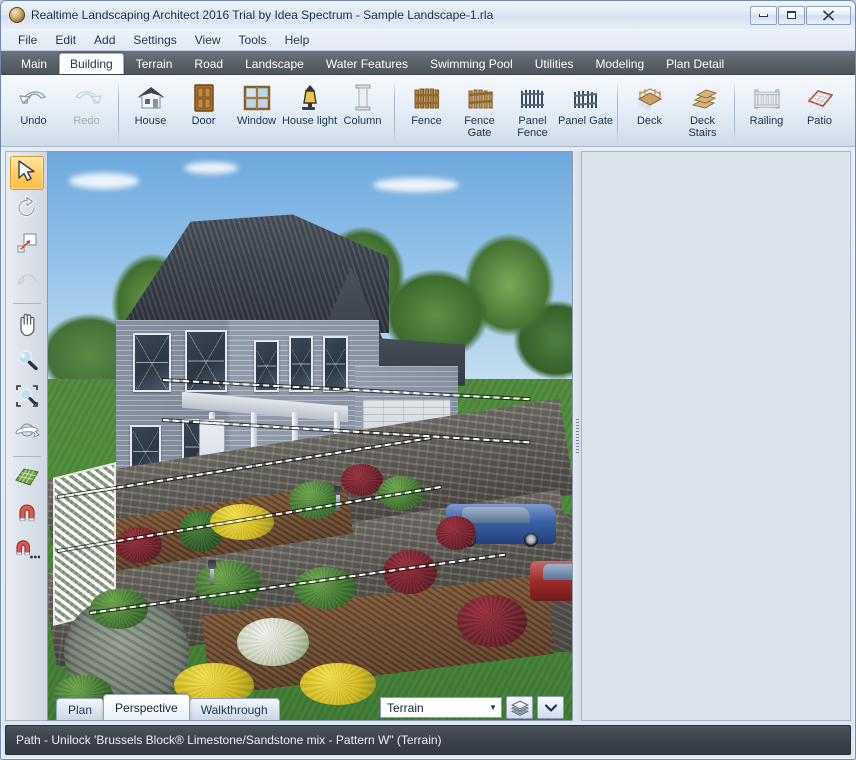 The image size is (856, 760). Describe the element at coordinates (26, 456) in the screenshot. I see `tool-separator` at that location.